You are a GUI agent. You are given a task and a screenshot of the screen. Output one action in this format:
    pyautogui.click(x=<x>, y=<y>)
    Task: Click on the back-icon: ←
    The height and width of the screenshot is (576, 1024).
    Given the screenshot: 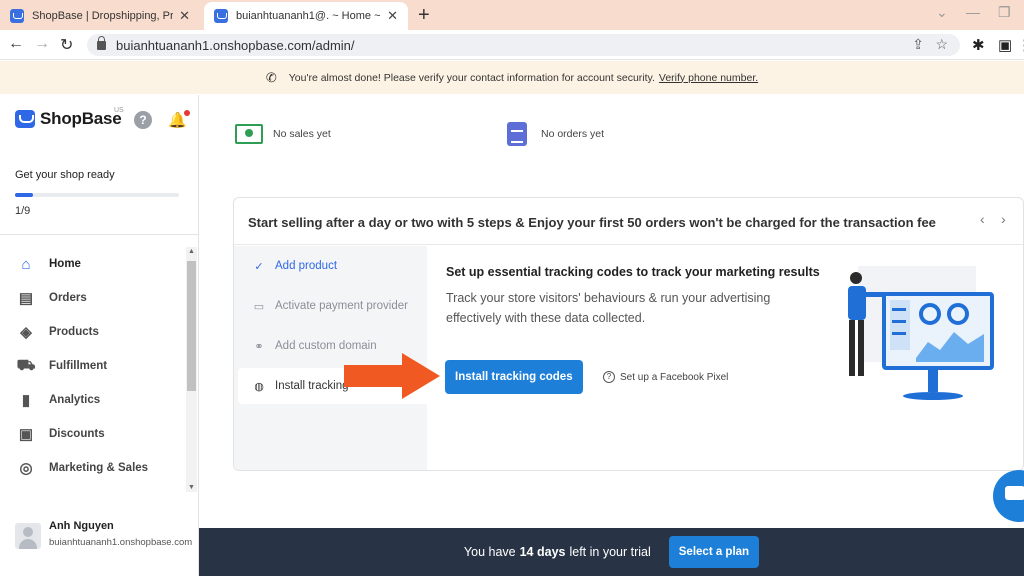 What is the action you would take?
    pyautogui.click(x=16, y=44)
    